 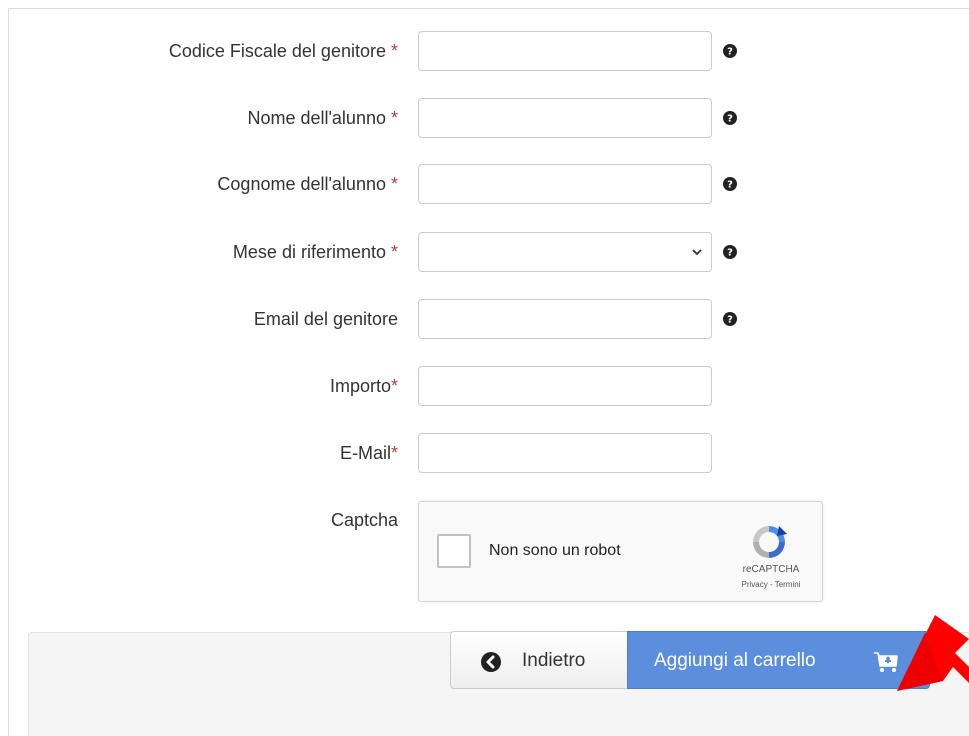 What do you see at coordinates (770, 542) in the screenshot?
I see `recaptcha-logo-icon` at bounding box center [770, 542].